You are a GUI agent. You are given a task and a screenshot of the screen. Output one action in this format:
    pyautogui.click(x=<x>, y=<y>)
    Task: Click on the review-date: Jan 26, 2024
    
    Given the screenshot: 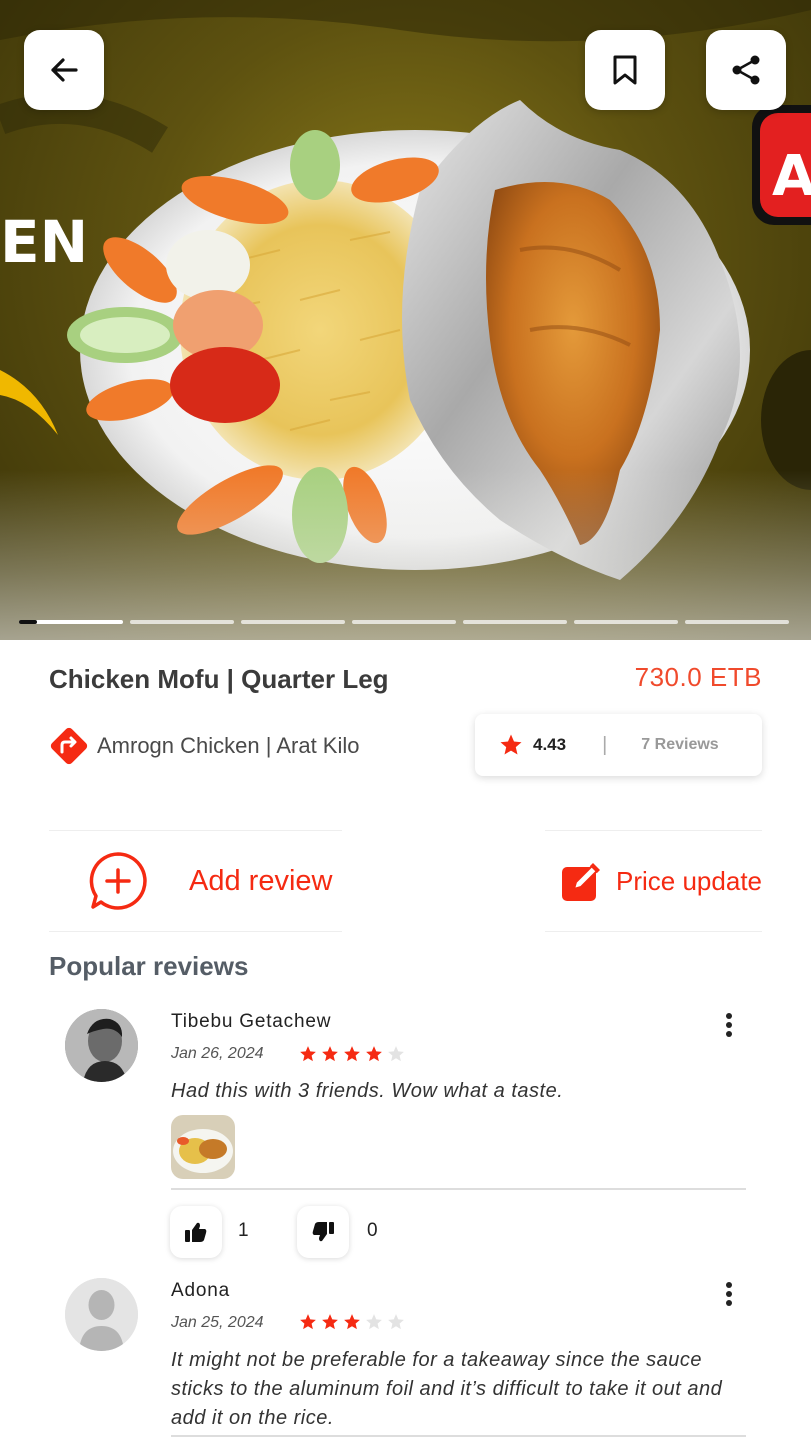 What is the action you would take?
    pyautogui.click(x=217, y=1053)
    